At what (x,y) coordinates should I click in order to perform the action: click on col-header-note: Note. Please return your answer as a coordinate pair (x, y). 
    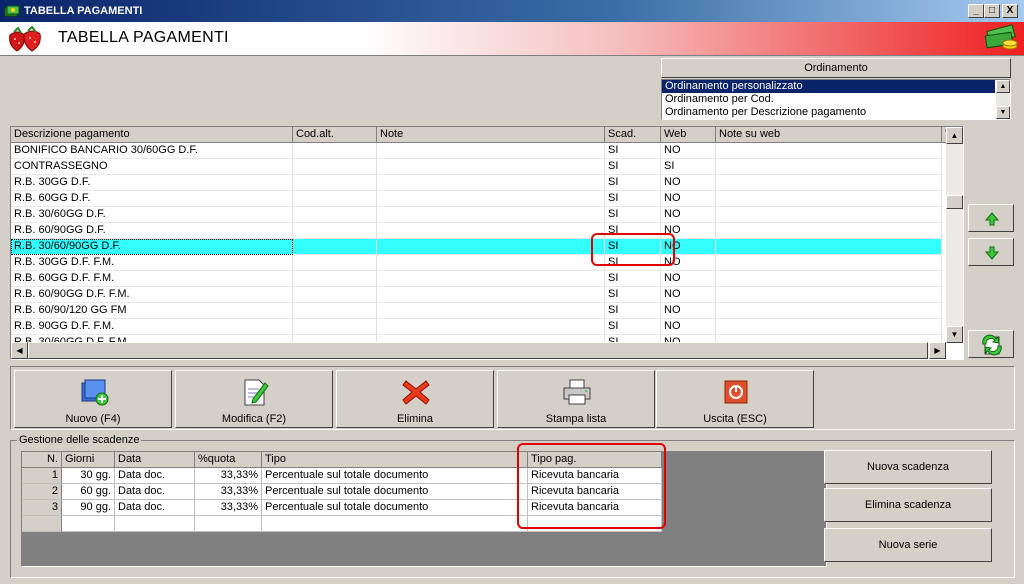
    Looking at the image, I should click on (491, 135).